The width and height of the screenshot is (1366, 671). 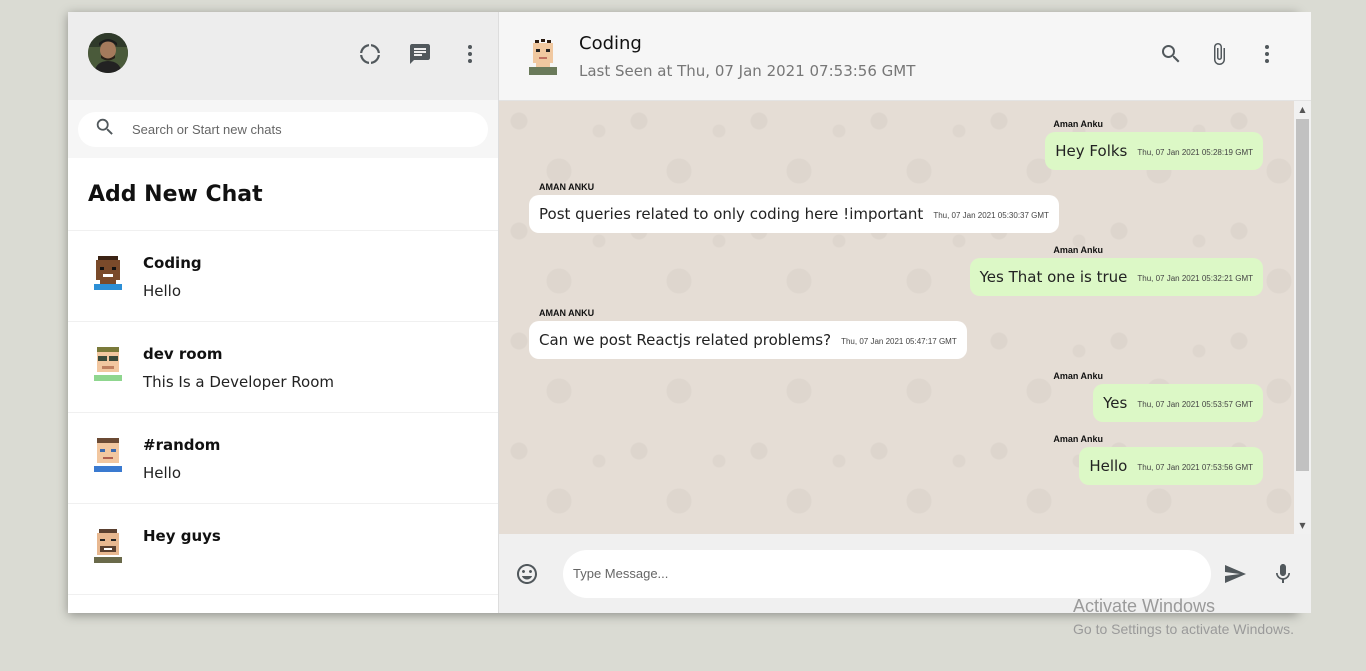 I want to click on scrollbar-thumb, so click(x=1302, y=295).